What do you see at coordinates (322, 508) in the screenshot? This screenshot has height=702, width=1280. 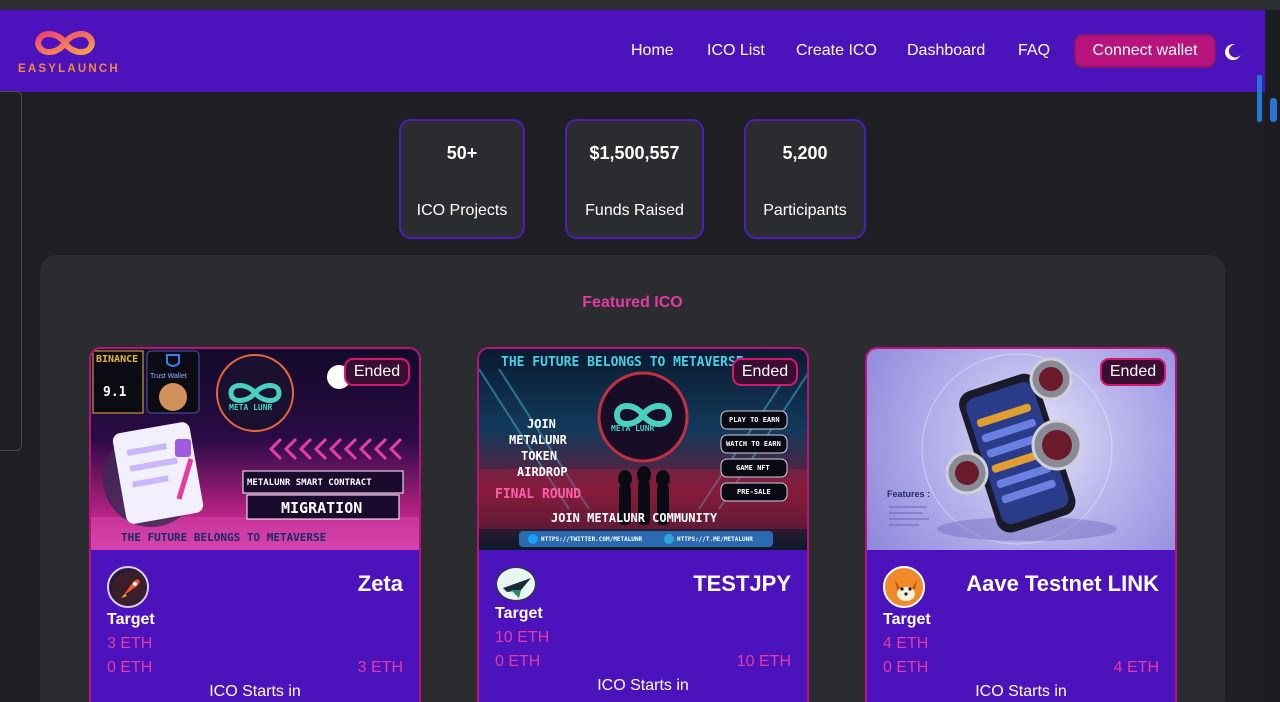 I see `banner-text: MIGRATION` at bounding box center [322, 508].